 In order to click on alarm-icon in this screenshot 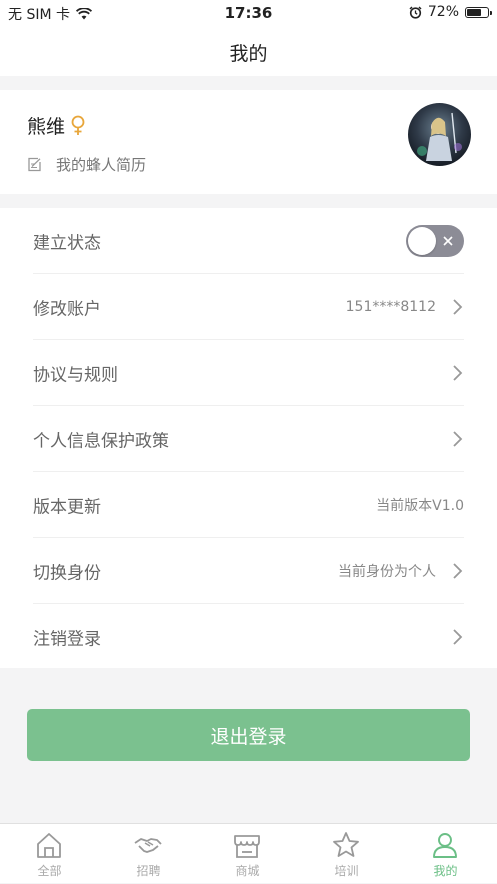, I will do `click(415, 12)`.